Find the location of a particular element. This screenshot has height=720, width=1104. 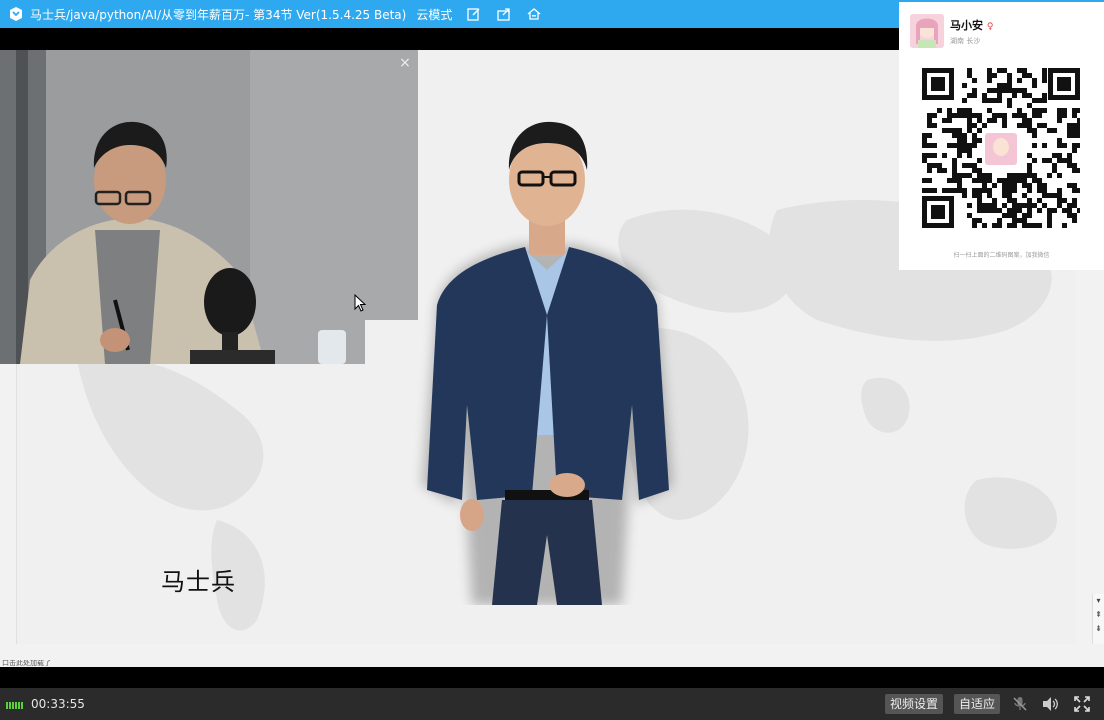

app-logo-icon is located at coordinates (16, 14).